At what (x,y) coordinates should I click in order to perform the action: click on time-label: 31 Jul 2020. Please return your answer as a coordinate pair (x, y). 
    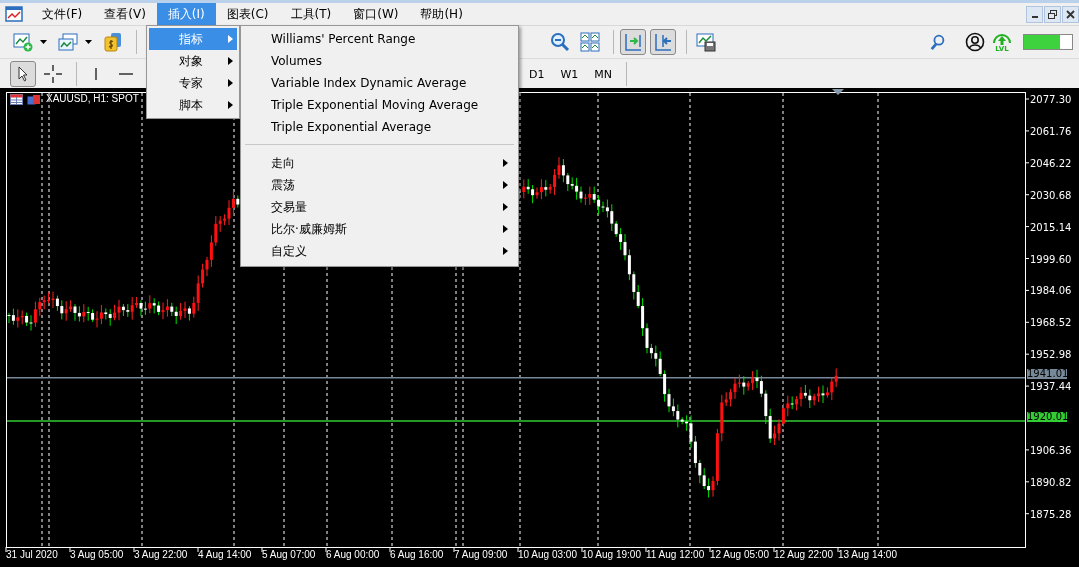
    Looking at the image, I should click on (32, 554).